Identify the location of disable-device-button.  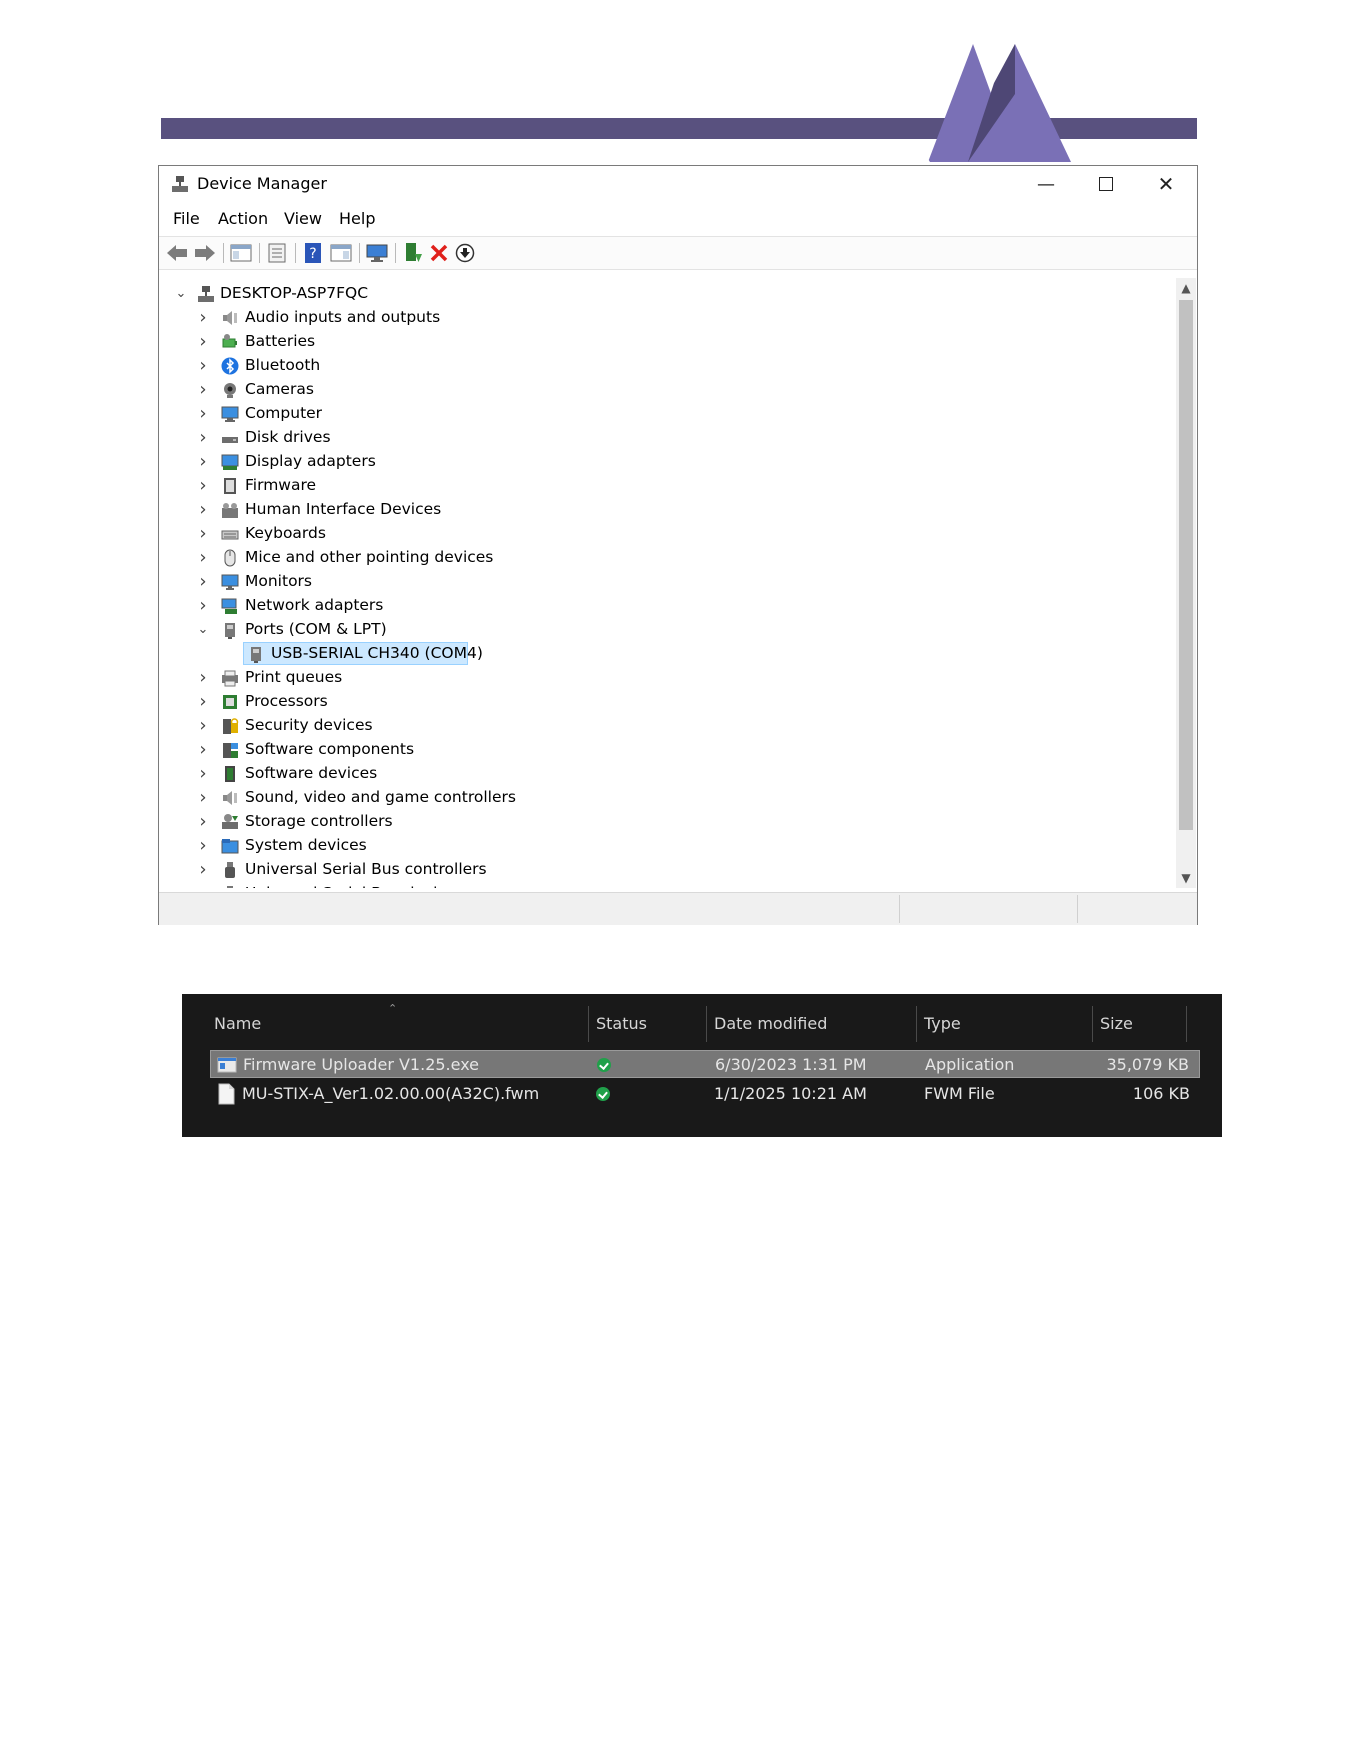
(465, 253).